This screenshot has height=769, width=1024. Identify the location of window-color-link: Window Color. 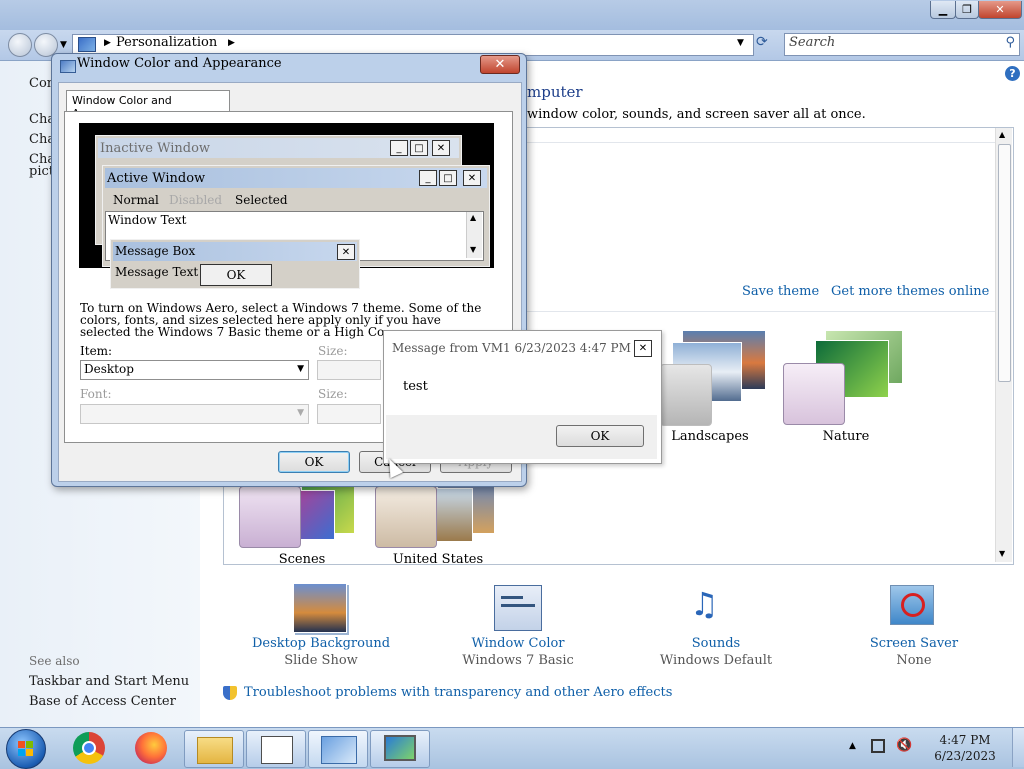
(518, 643).